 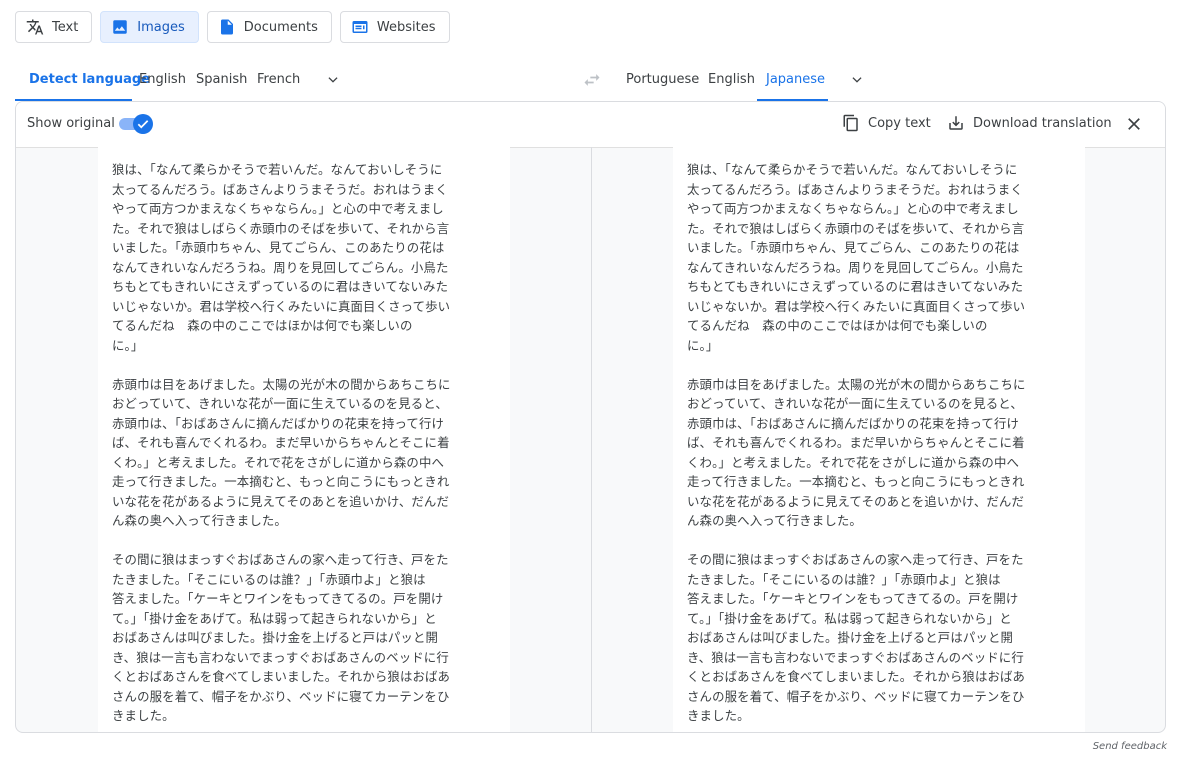 What do you see at coordinates (226, 27) in the screenshot?
I see `document-icon` at bounding box center [226, 27].